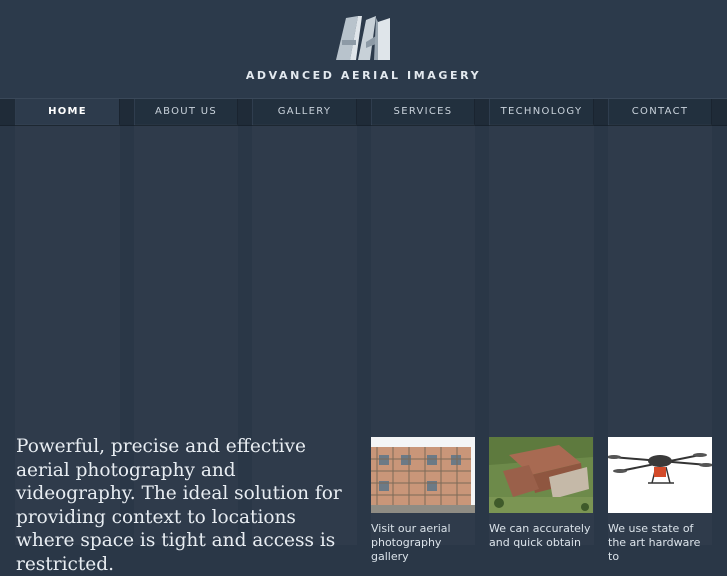 The image size is (727, 576). Describe the element at coordinates (304, 112) in the screenshot. I see `nav-gallery: GALLERY` at that location.